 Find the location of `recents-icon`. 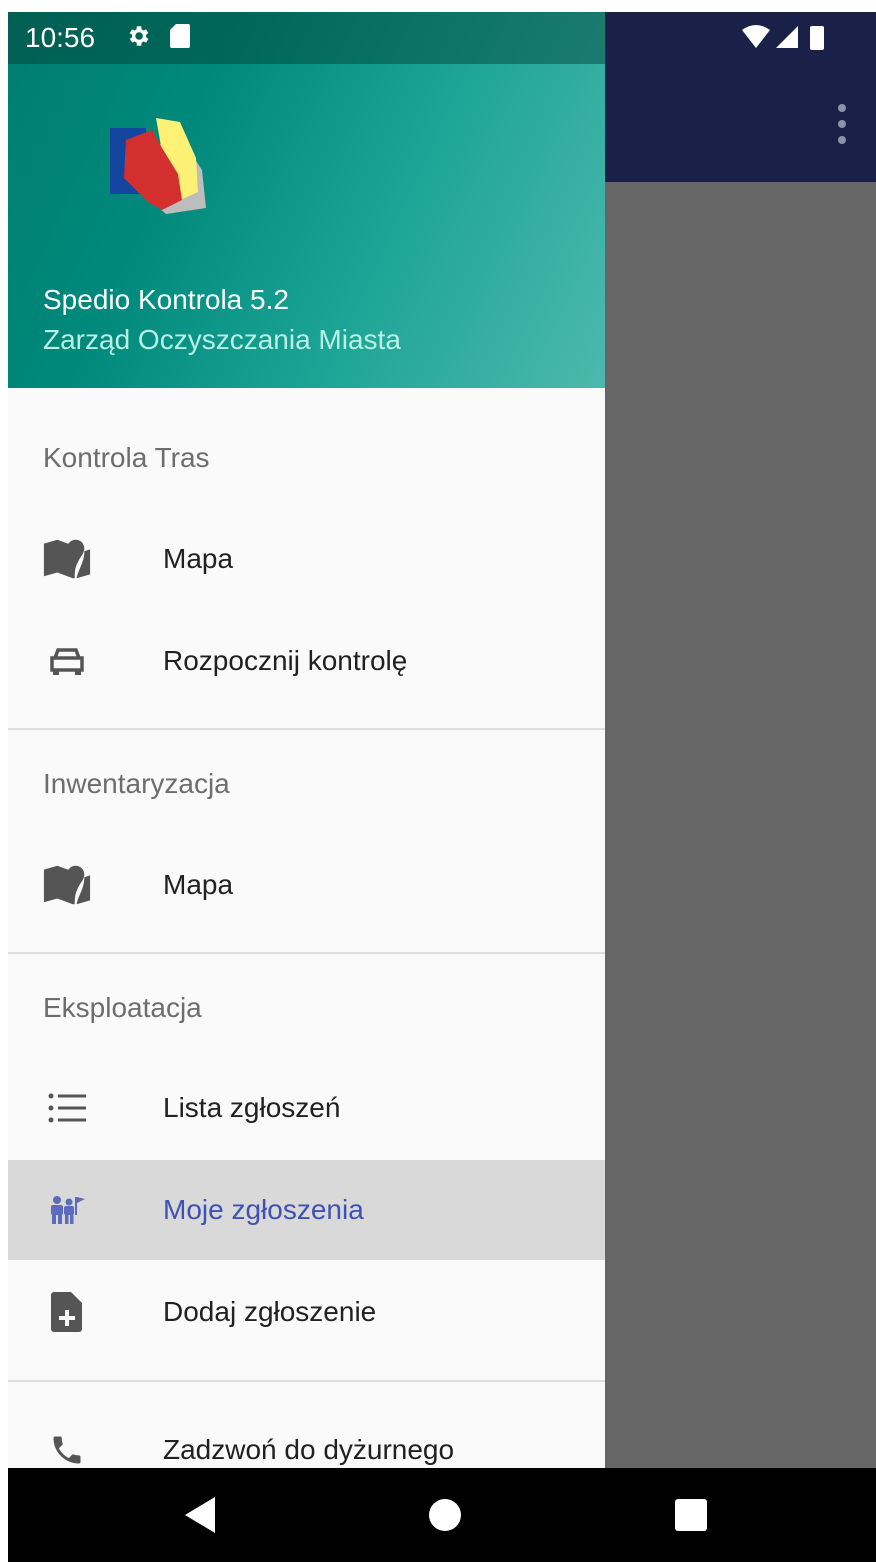

recents-icon is located at coordinates (691, 1515).